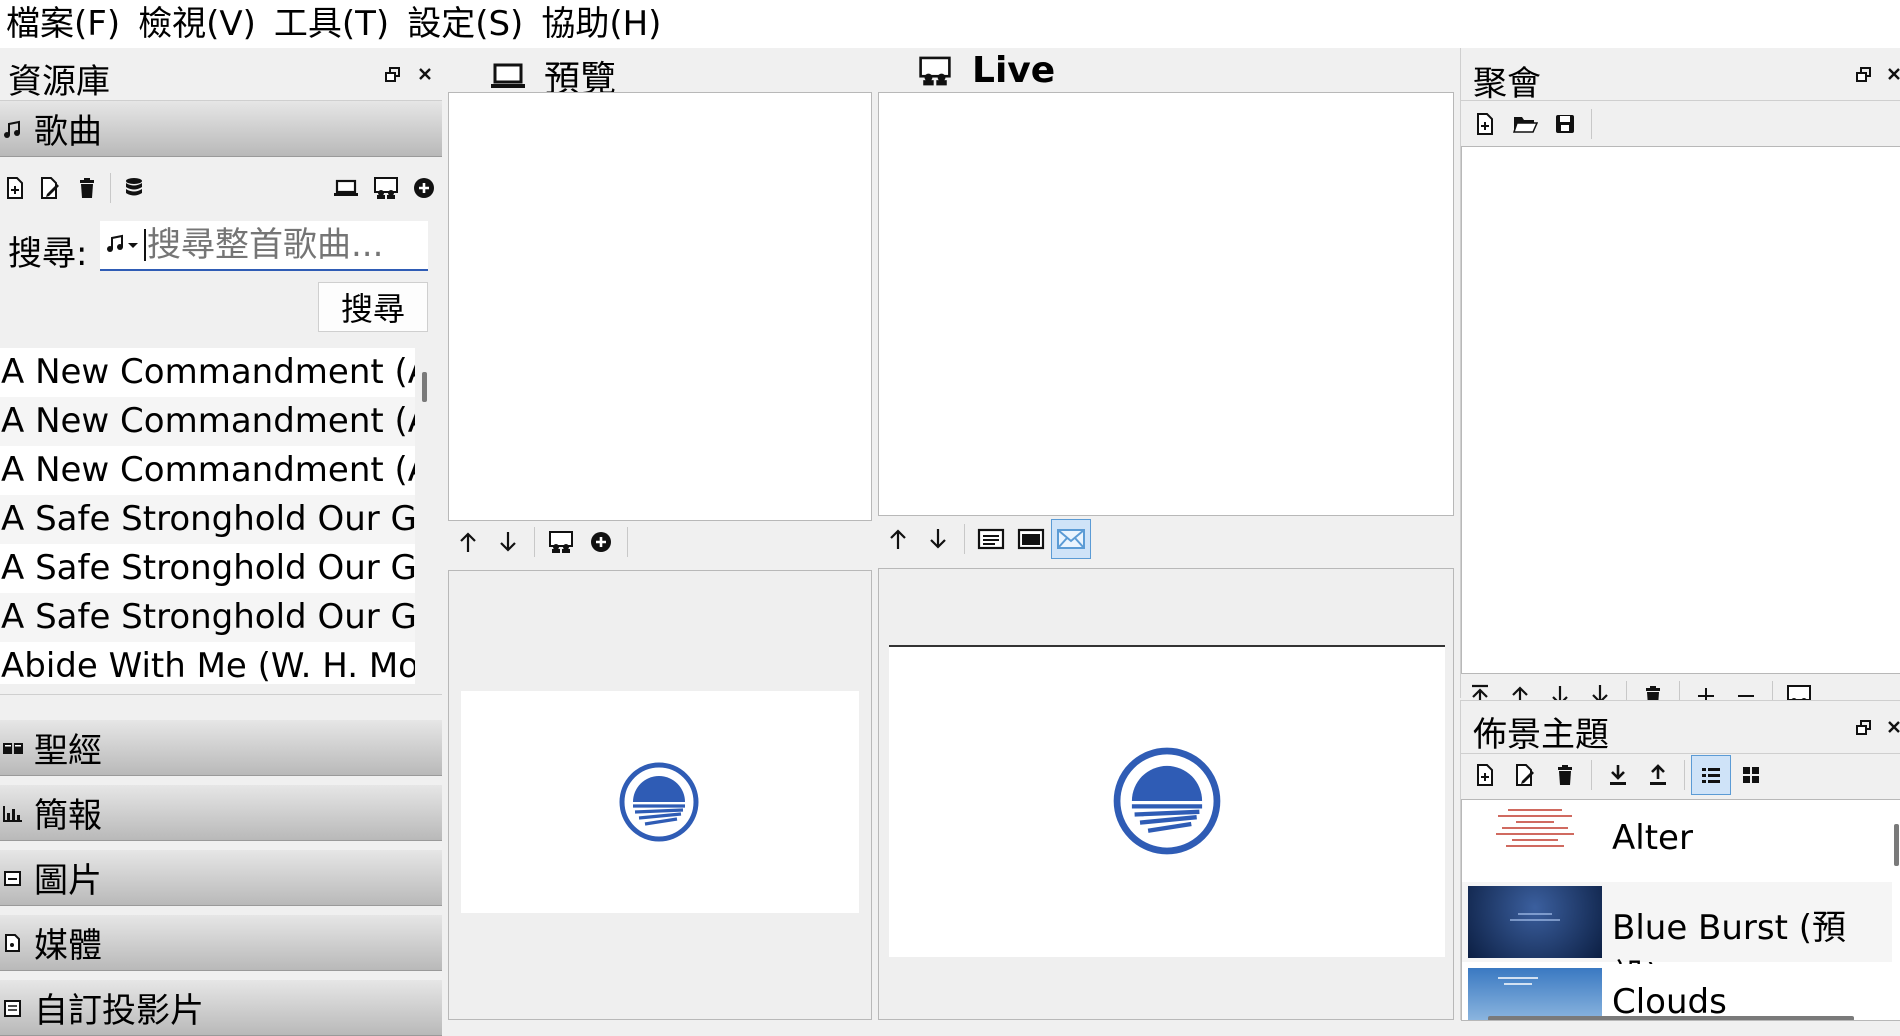 This screenshot has width=1900, height=1036. Describe the element at coordinates (660, 306) in the screenshot. I see `preview-slide-list` at that location.